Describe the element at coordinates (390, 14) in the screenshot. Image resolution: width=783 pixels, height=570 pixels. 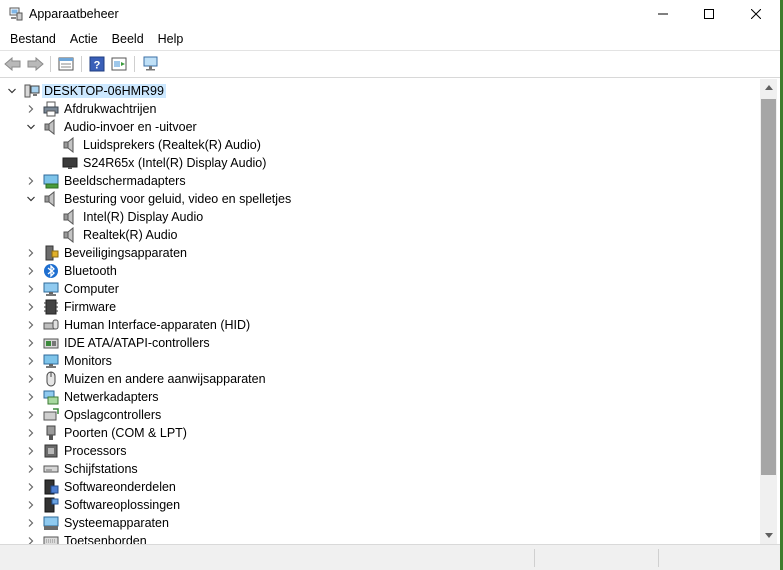
I see `title-bar: Apparaatbeheer` at that location.